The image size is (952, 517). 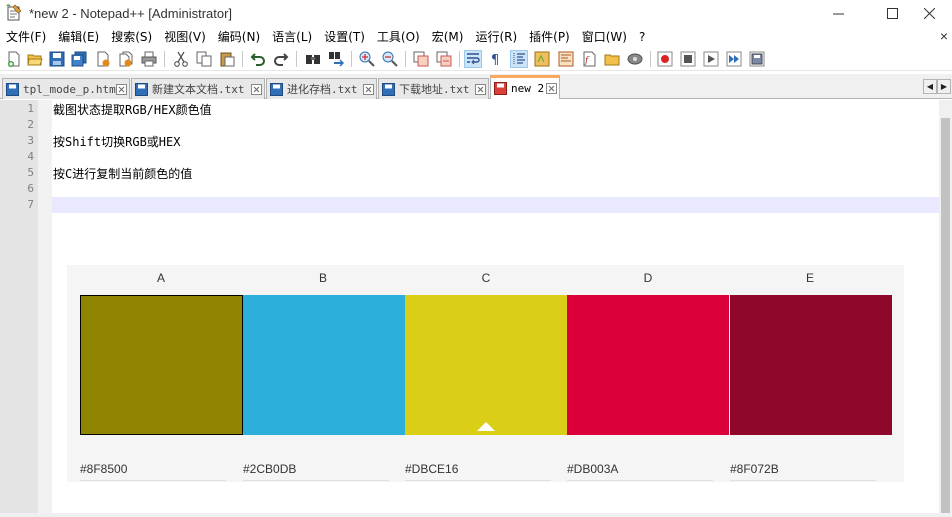 What do you see at coordinates (390, 59) in the screenshot?
I see `zoom-out-button` at bounding box center [390, 59].